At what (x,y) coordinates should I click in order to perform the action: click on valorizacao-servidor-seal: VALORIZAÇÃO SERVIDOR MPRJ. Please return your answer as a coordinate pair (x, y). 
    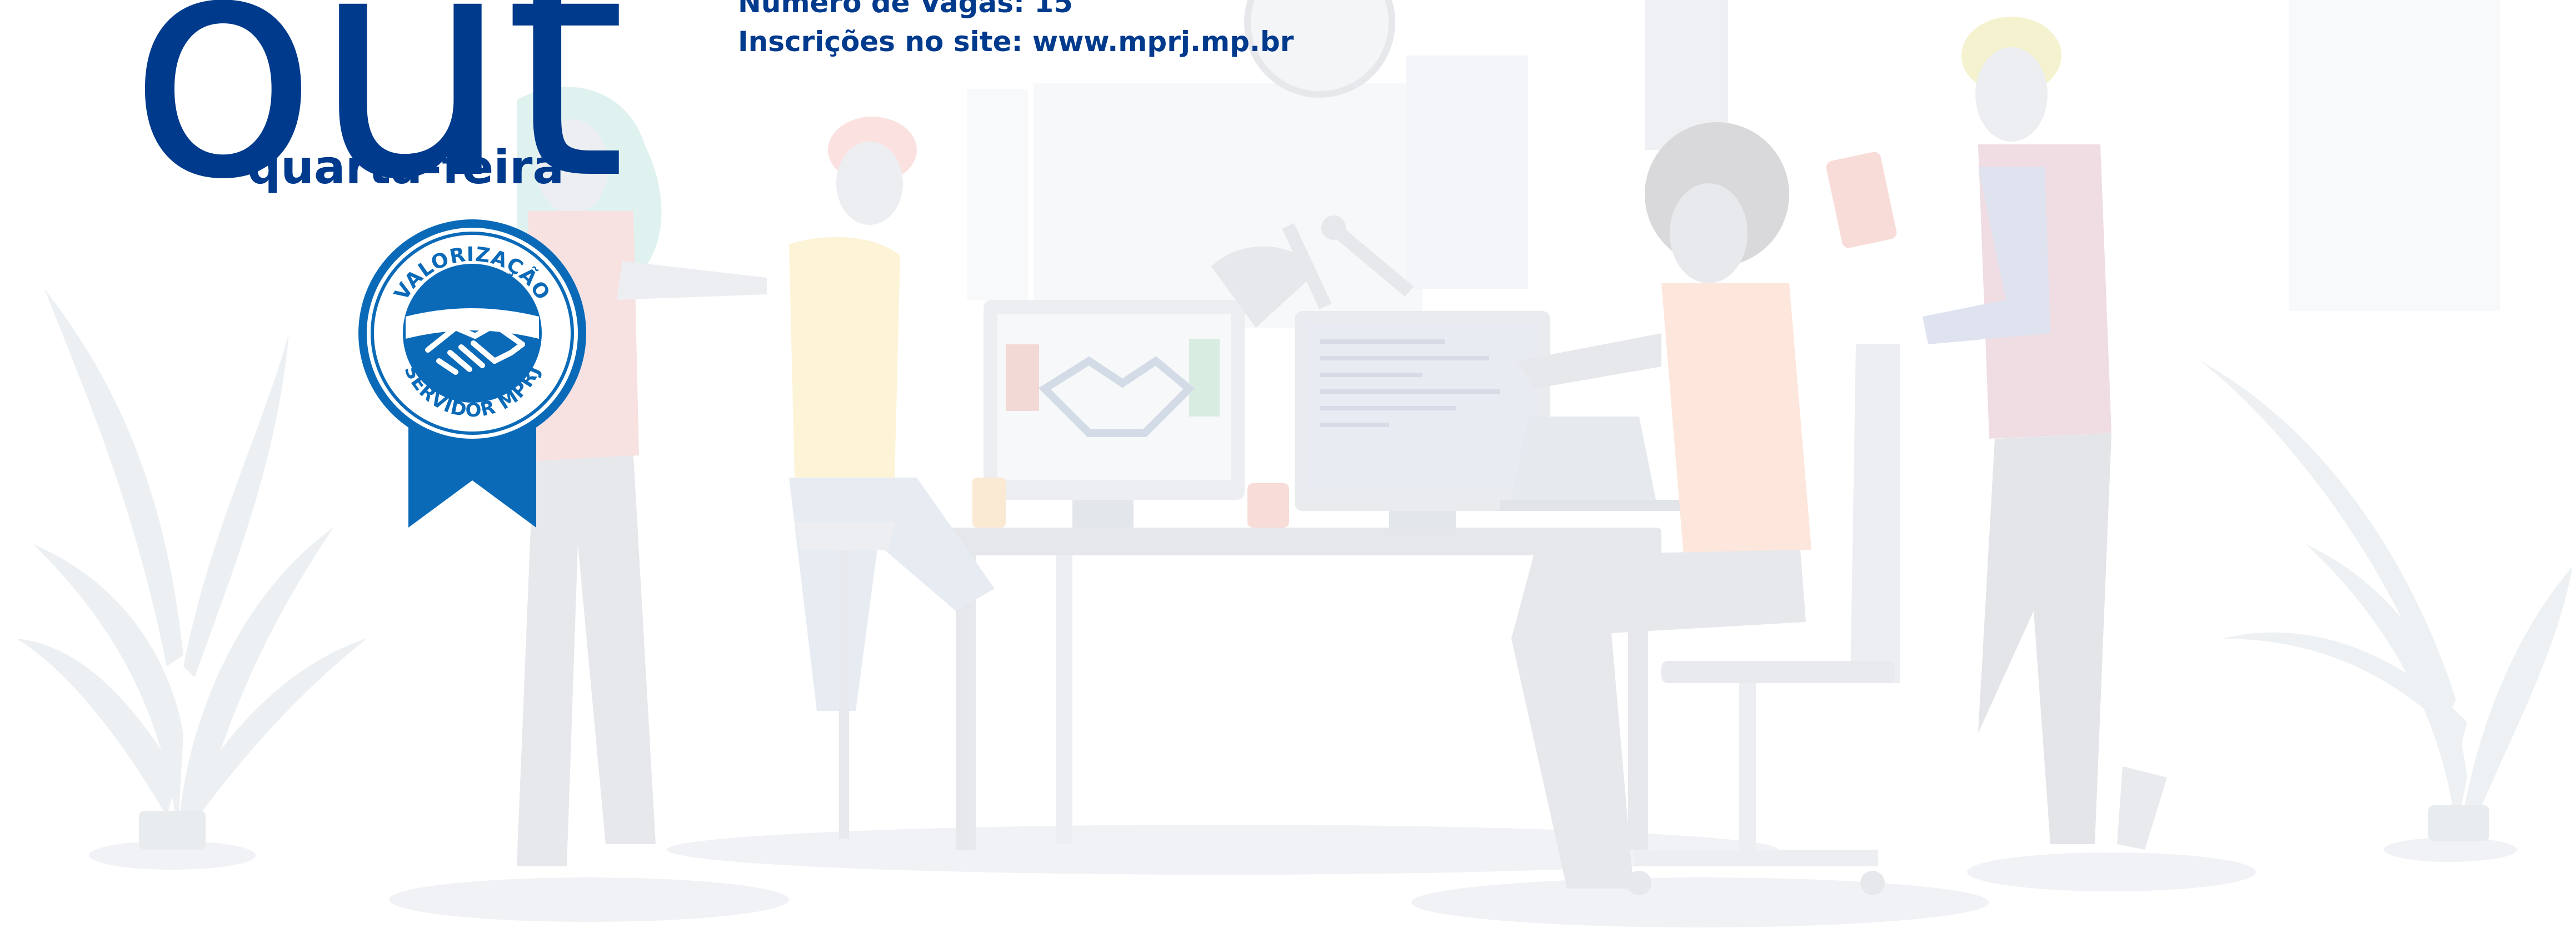
    Looking at the image, I should click on (472, 375).